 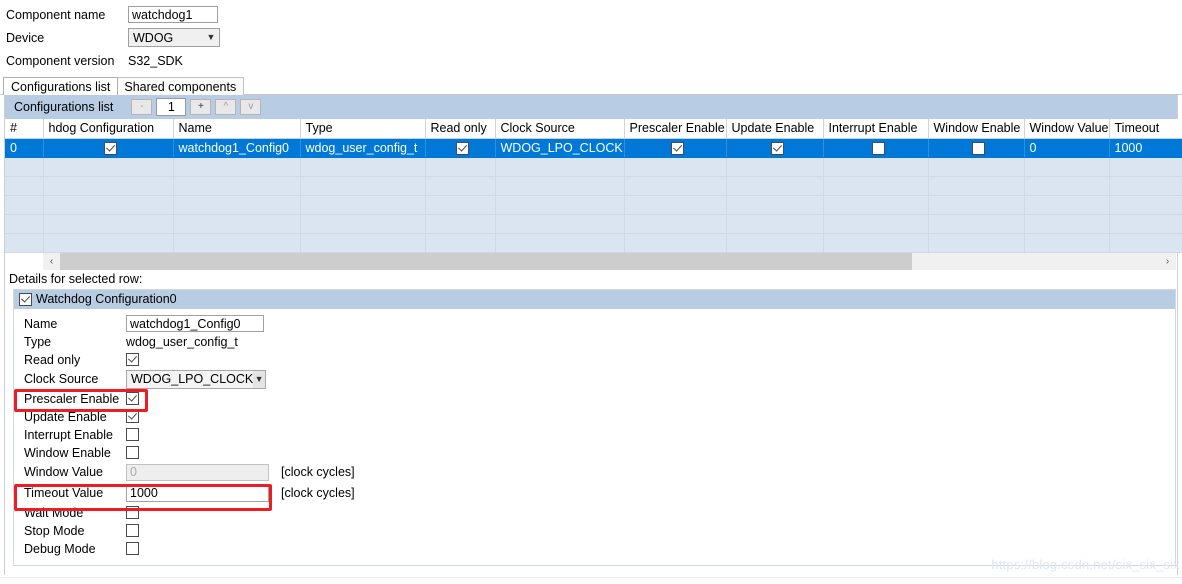 What do you see at coordinates (171, 106) in the screenshot?
I see `configuration-count-input: 1` at bounding box center [171, 106].